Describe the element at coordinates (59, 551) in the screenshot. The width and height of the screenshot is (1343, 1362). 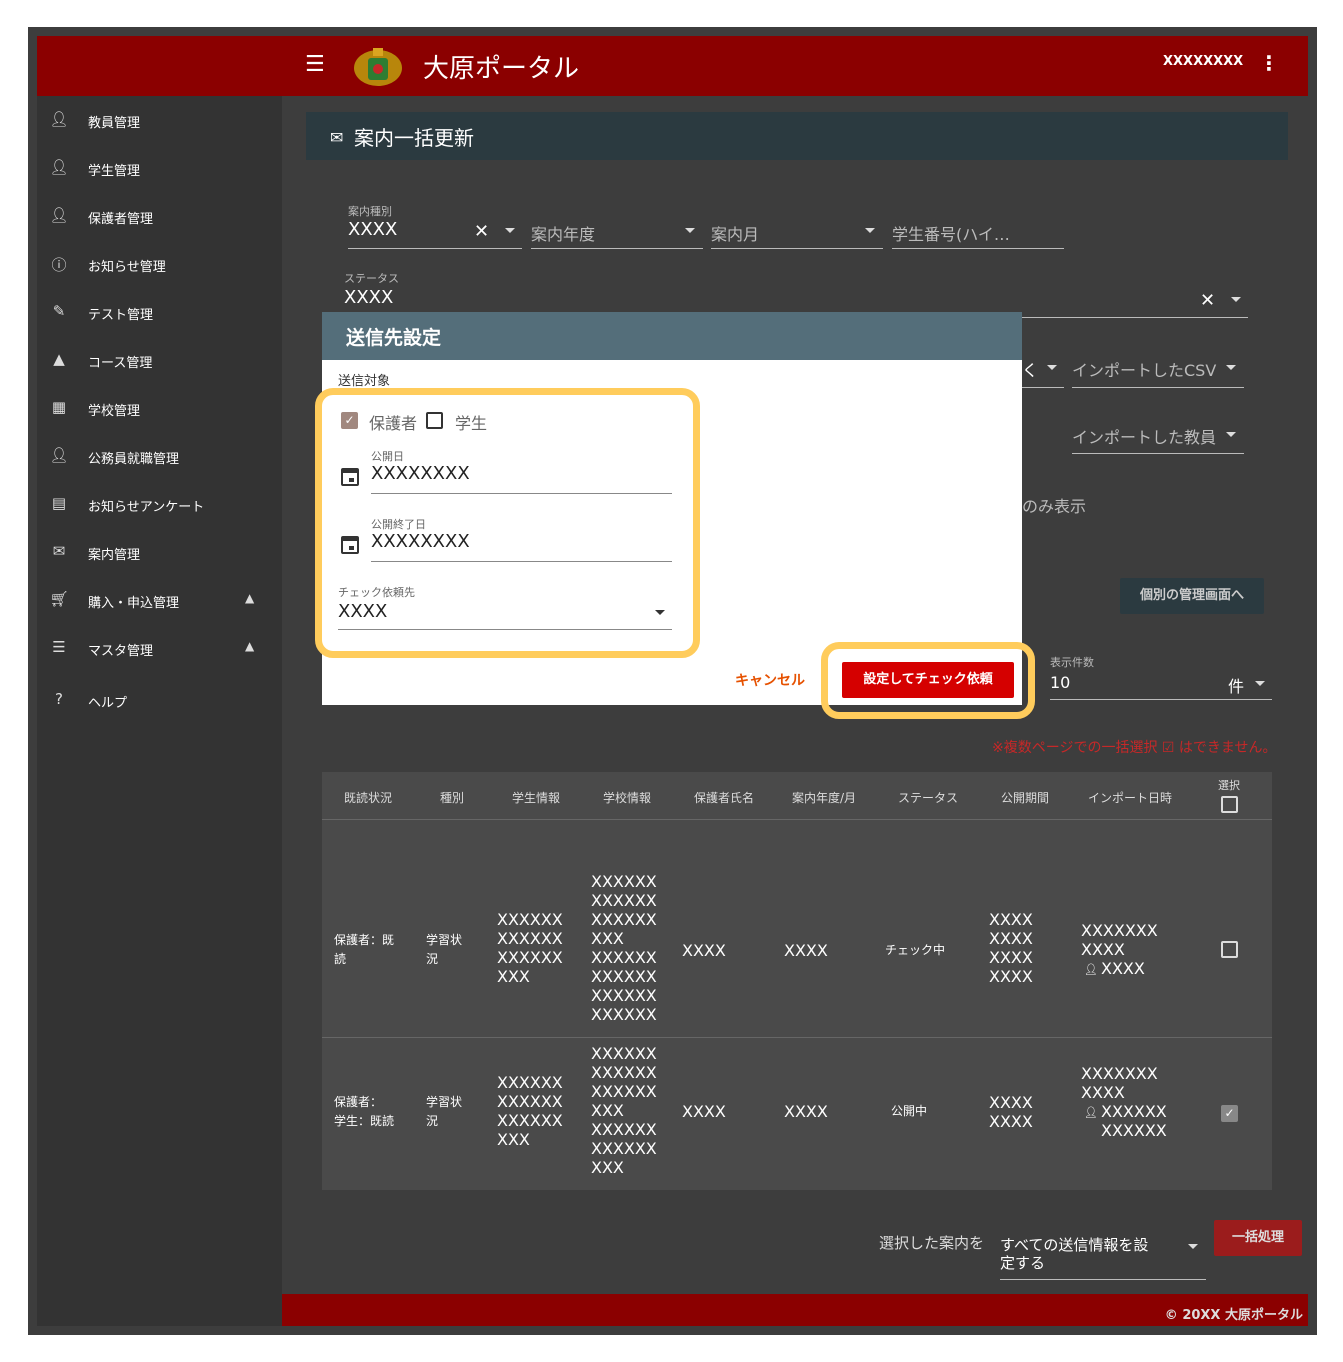
I see `mail-icon: ✉` at that location.